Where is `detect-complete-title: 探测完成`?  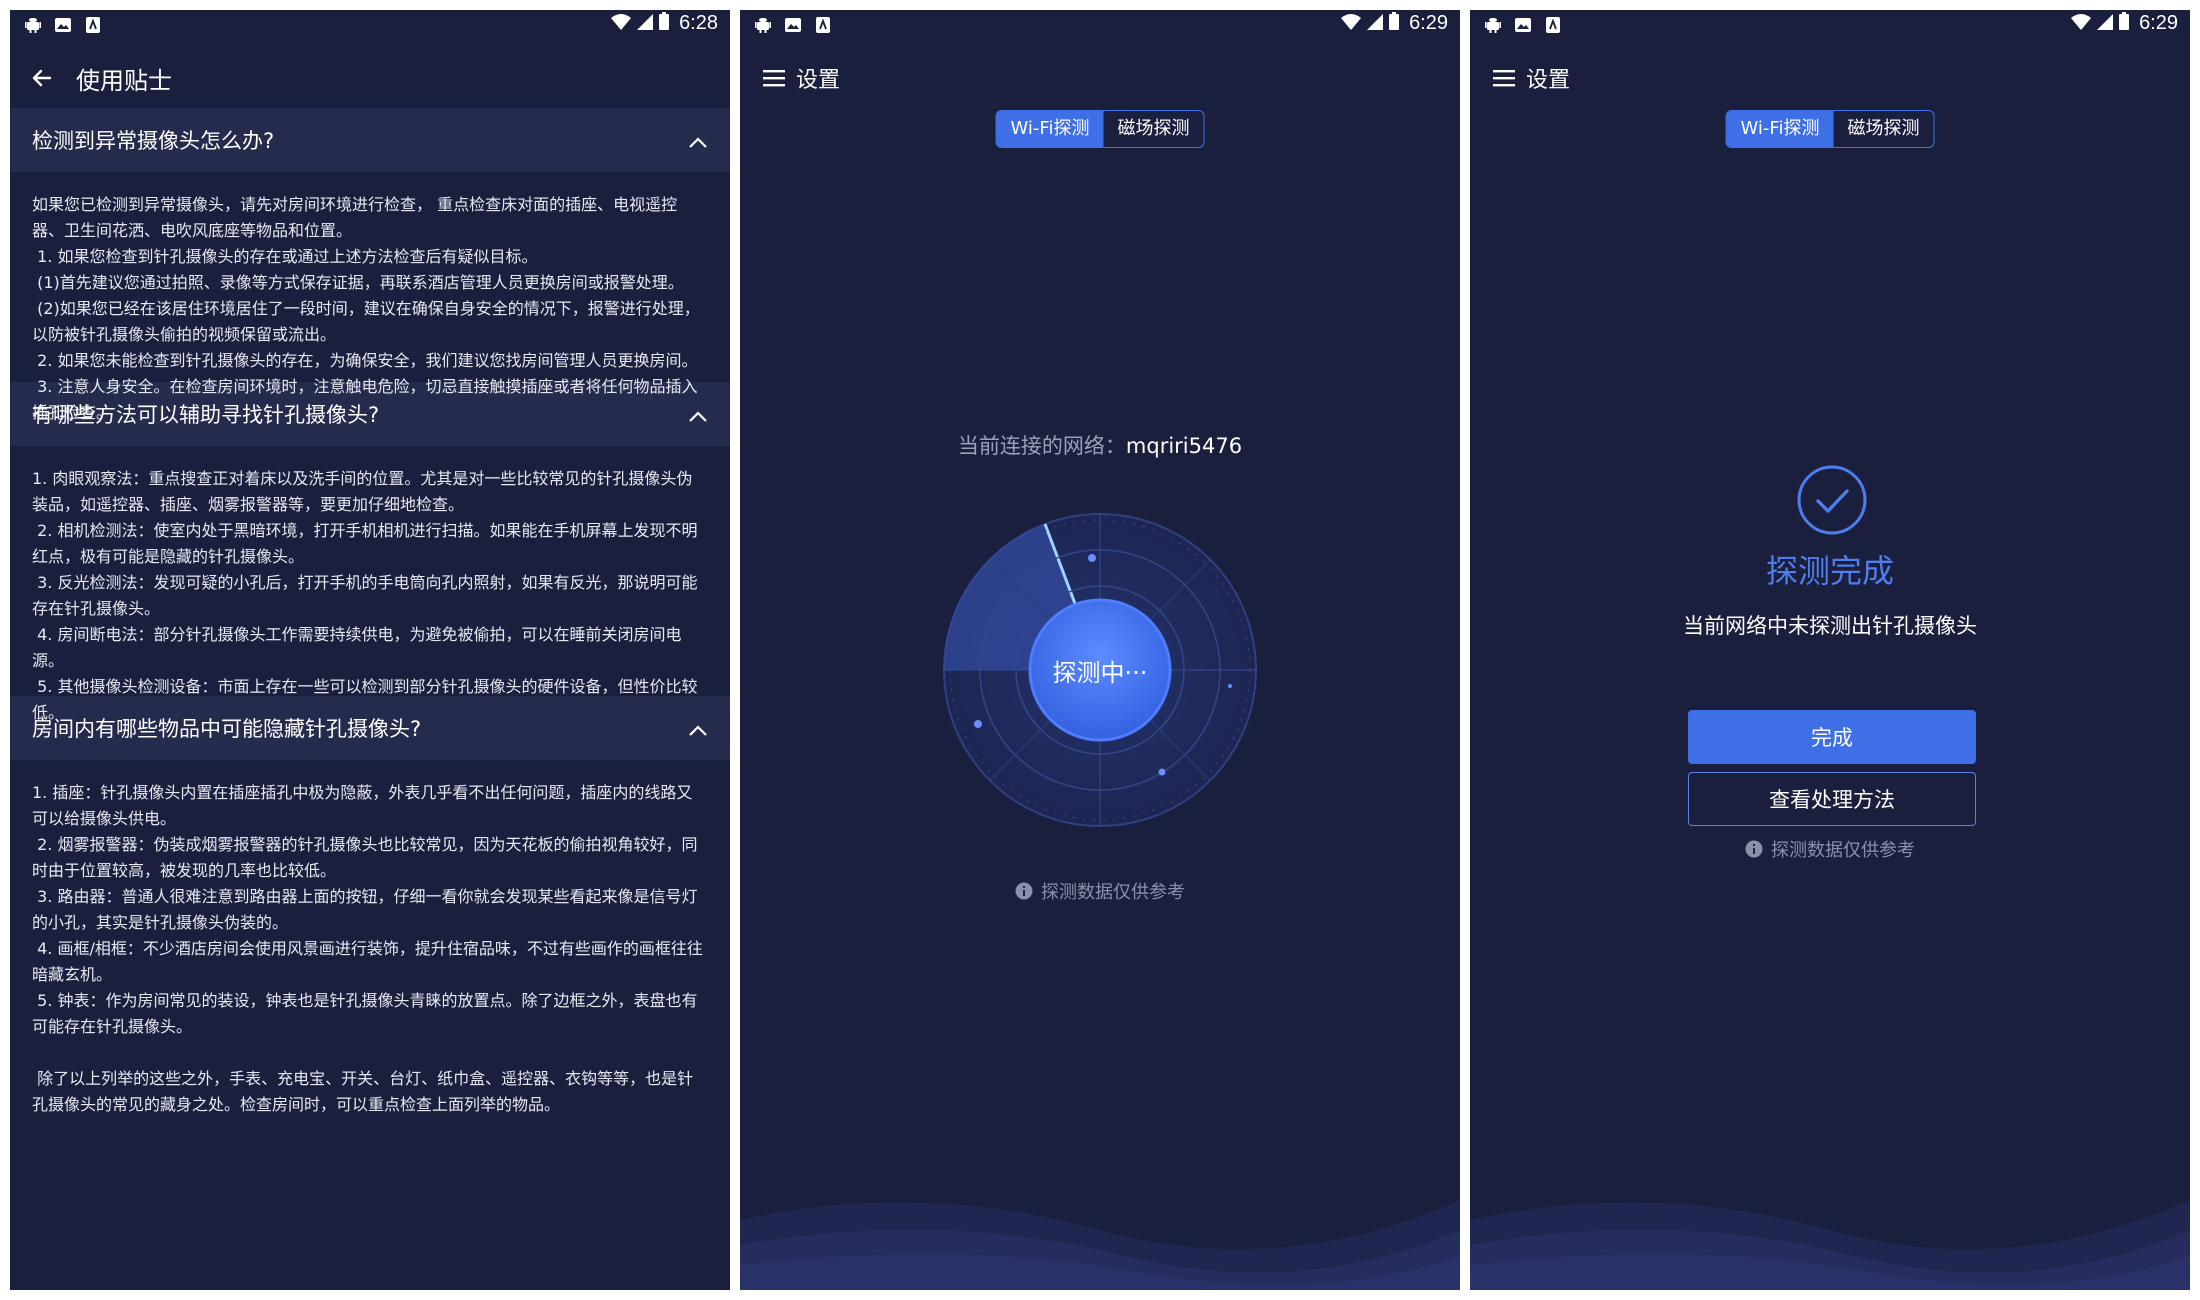
detect-complete-title: 探测完成 is located at coordinates (1829, 571).